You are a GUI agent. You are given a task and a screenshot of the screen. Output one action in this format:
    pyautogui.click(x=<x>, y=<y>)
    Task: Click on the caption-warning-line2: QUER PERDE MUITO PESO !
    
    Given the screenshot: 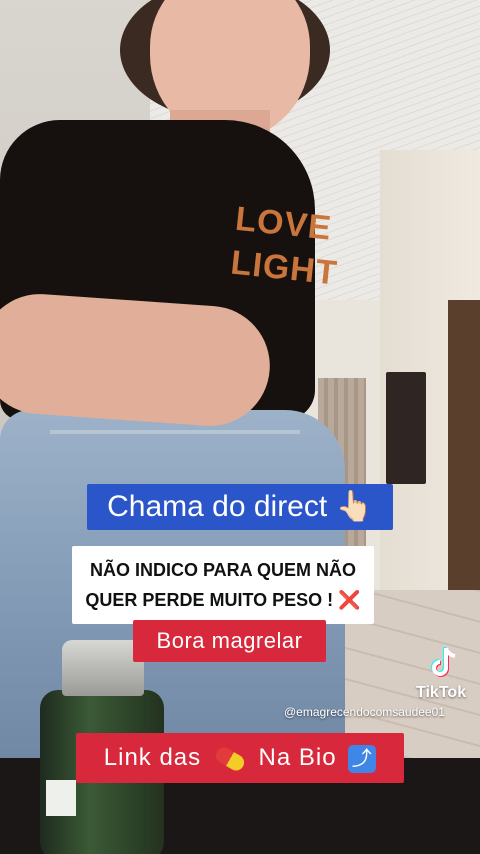 What is the action you would take?
    pyautogui.click(x=209, y=600)
    